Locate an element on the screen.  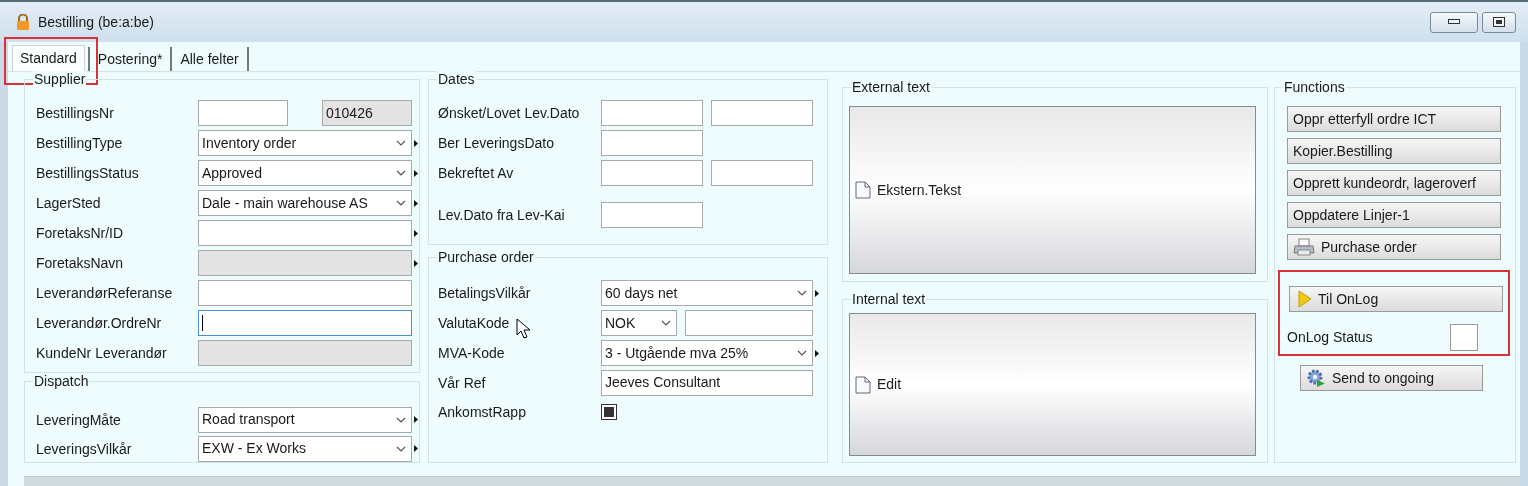
function-button: Purchase order is located at coordinates (1394, 247).